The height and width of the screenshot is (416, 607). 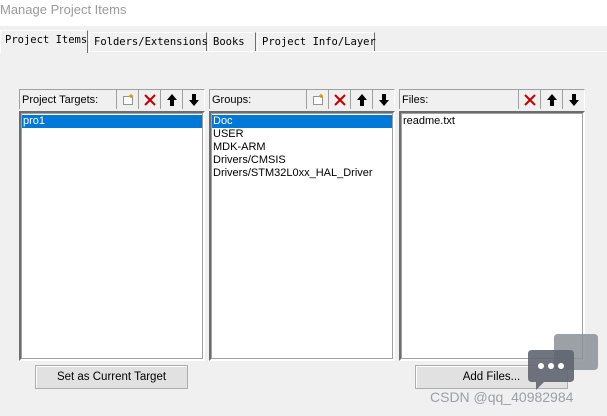 I want to click on new-group-button, so click(x=317, y=99).